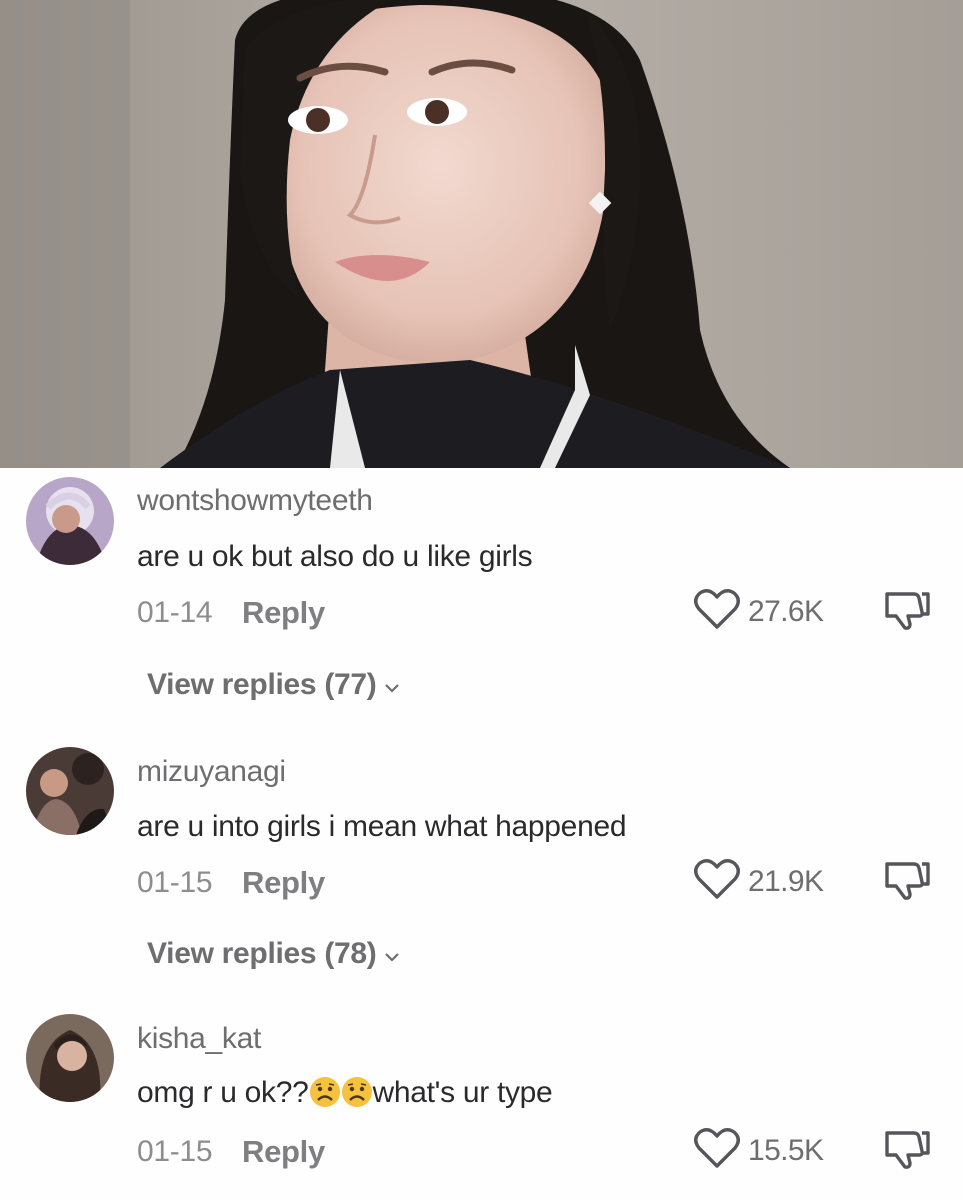 The width and height of the screenshot is (963, 1200). Describe the element at coordinates (175, 612) in the screenshot. I see `comment-date: 01-14` at that location.